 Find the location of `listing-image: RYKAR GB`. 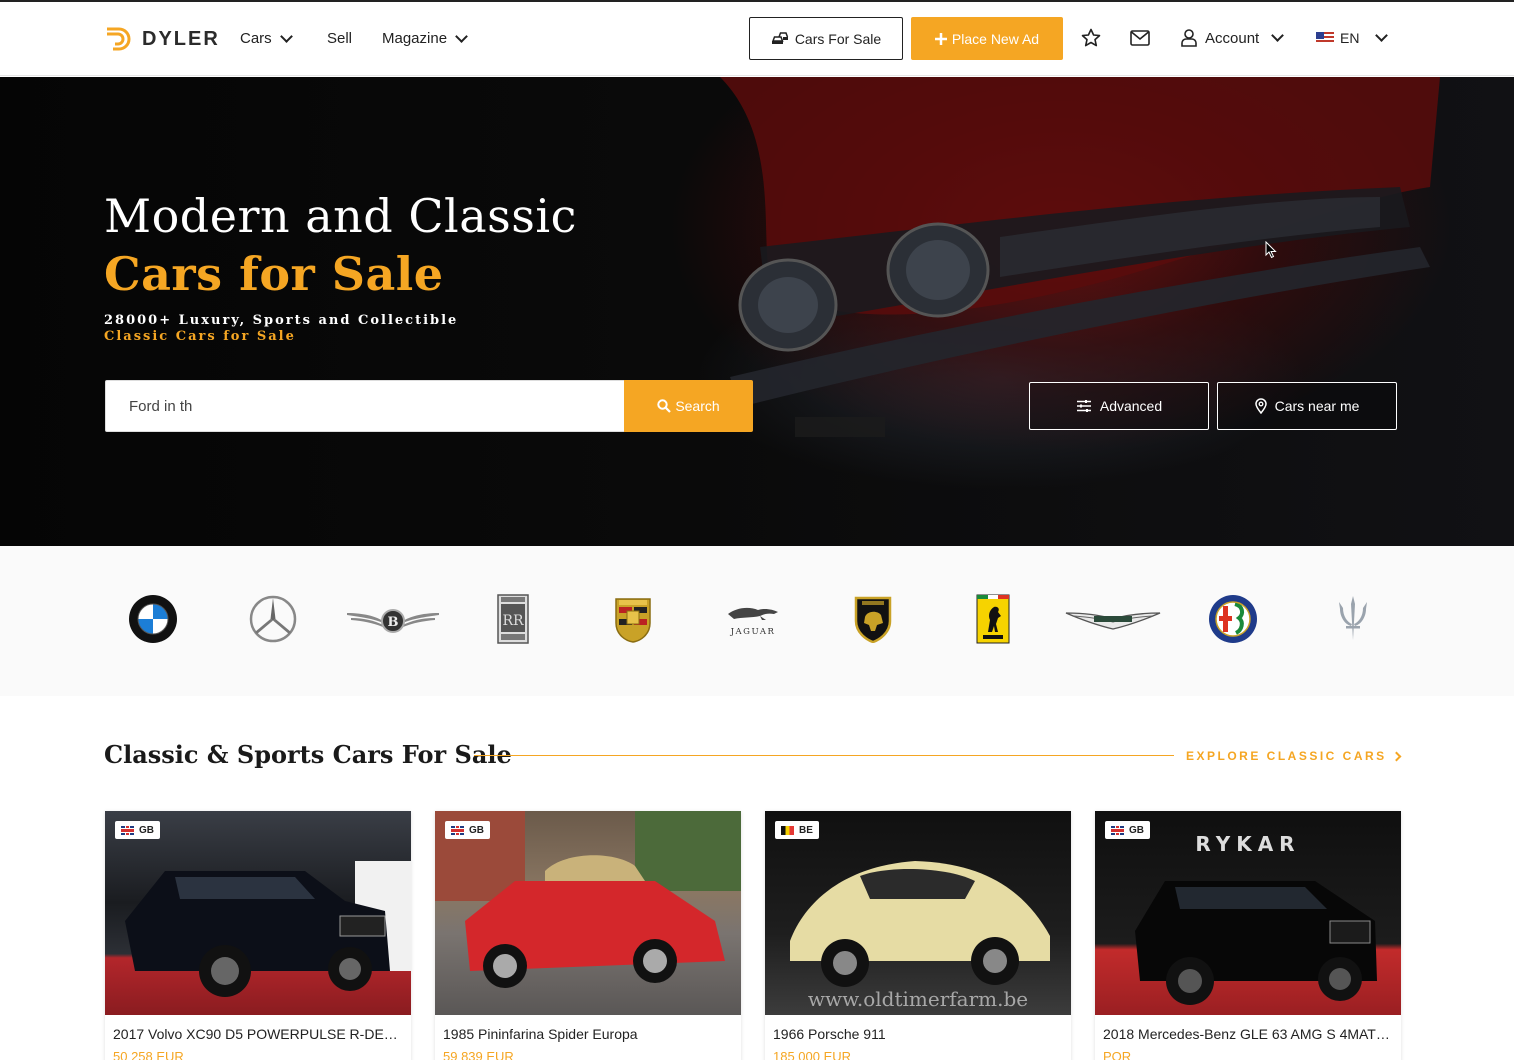

listing-image: RYKAR GB is located at coordinates (1248, 913).